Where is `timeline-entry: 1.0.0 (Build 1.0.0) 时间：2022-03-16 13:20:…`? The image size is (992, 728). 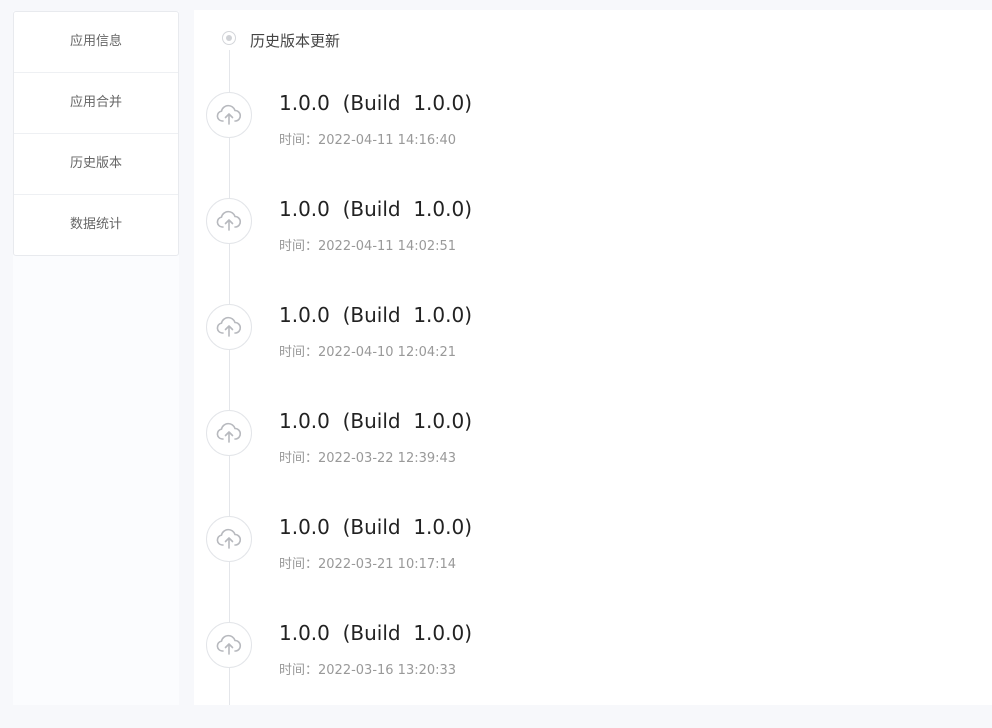 timeline-entry: 1.0.0 (Build 1.0.0) 时间：2022-03-16 13:20:… is located at coordinates (584, 674).